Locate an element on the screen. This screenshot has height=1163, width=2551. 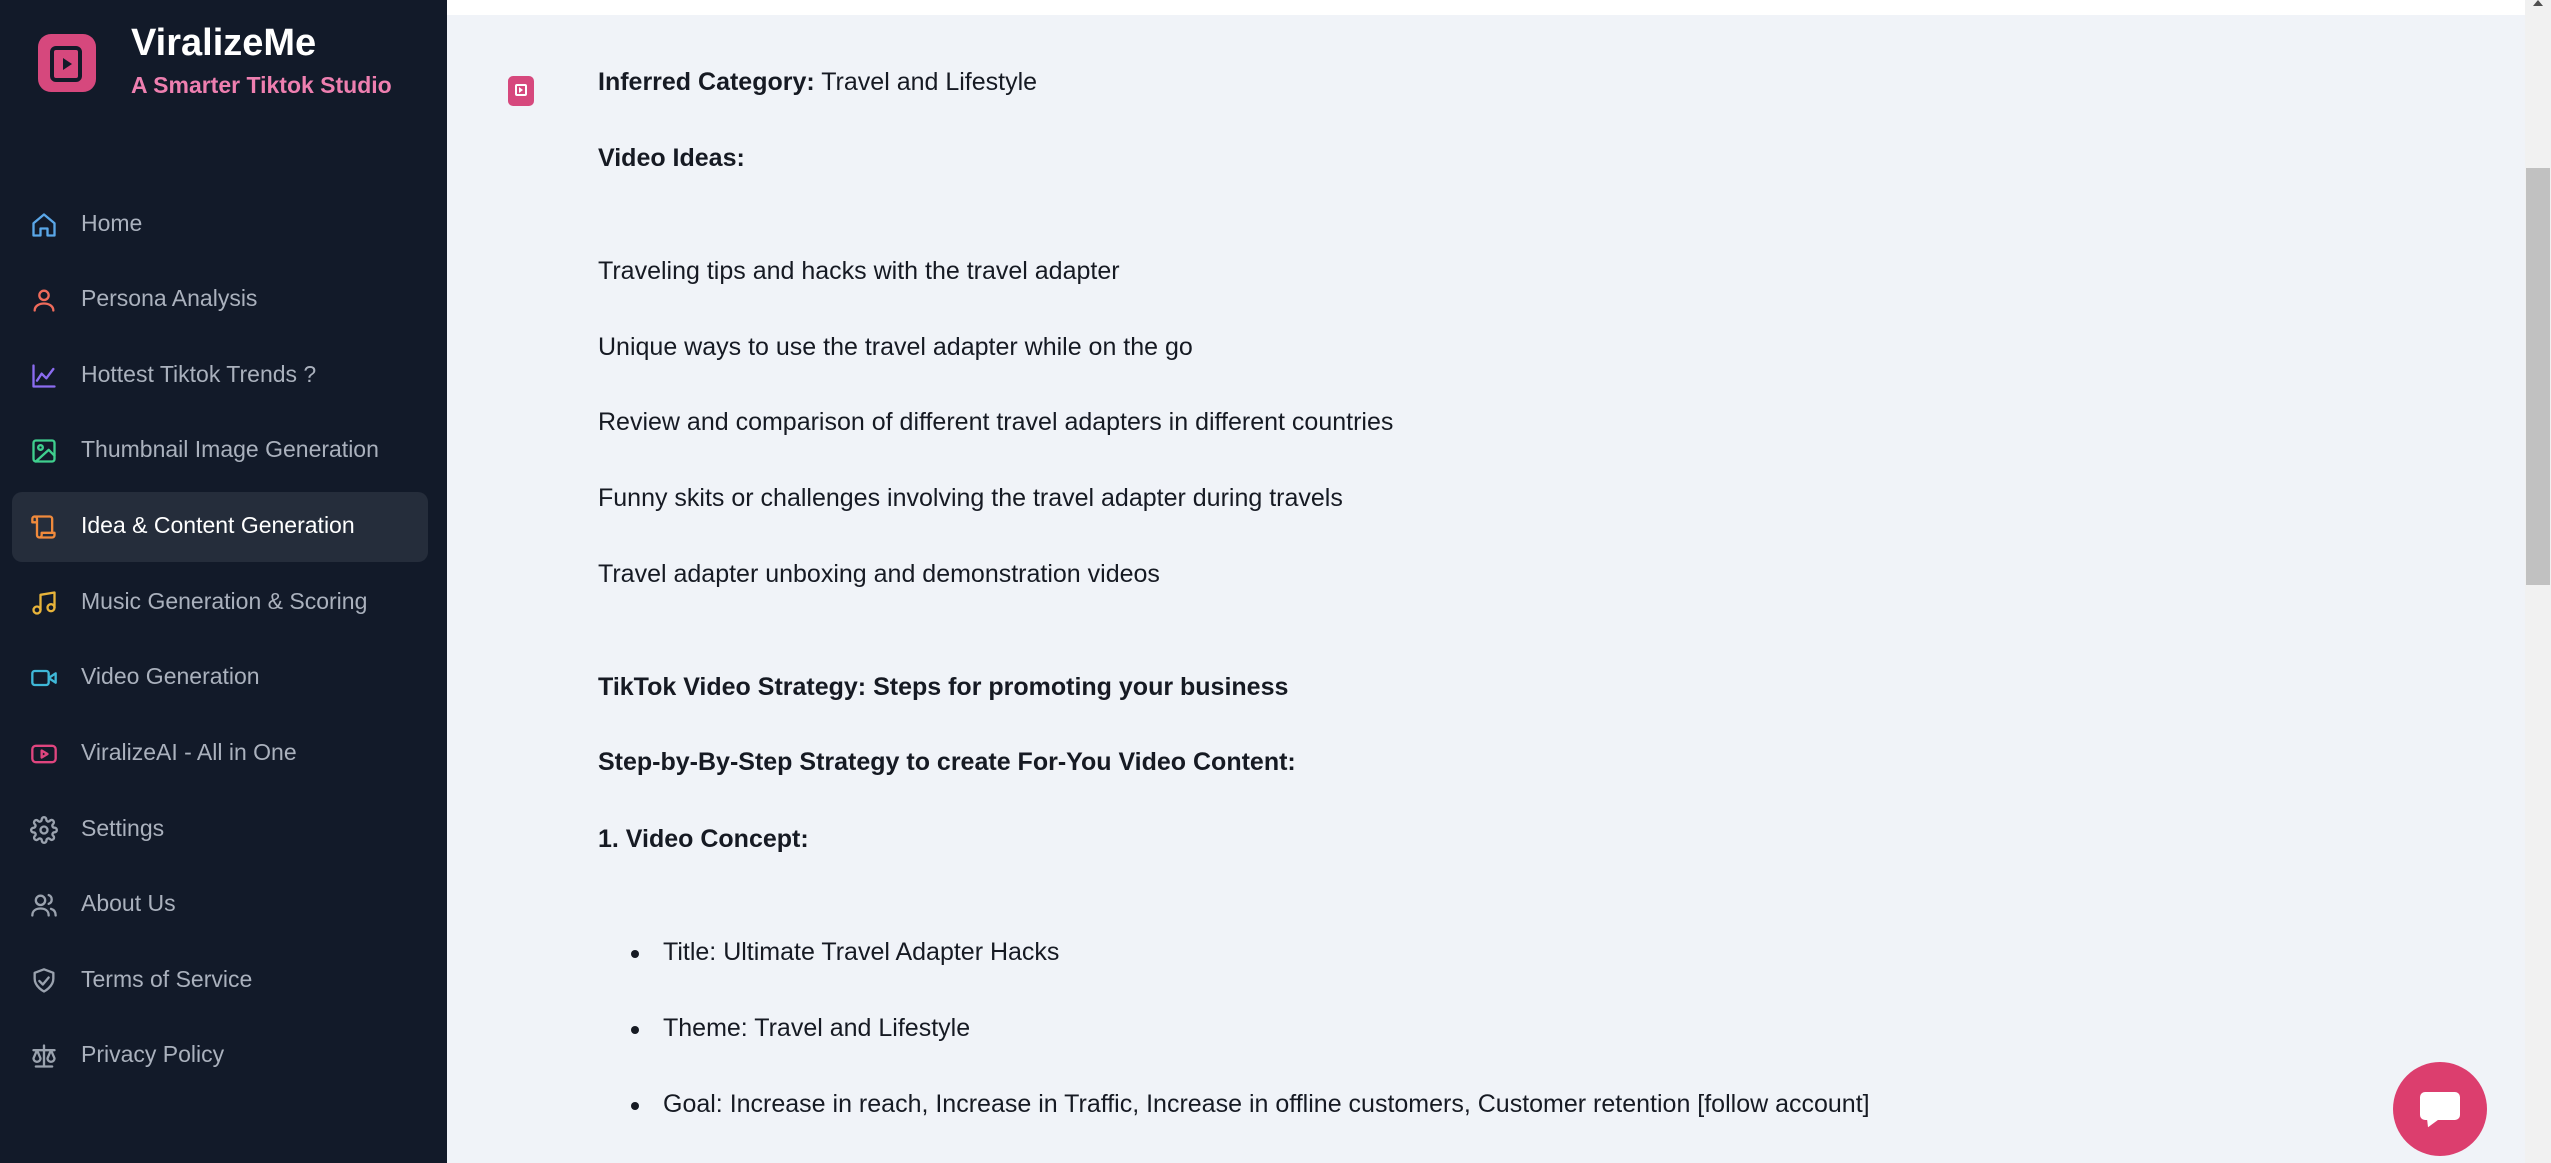
sidebar-item-label: Persona Analysis is located at coordinates (169, 298).